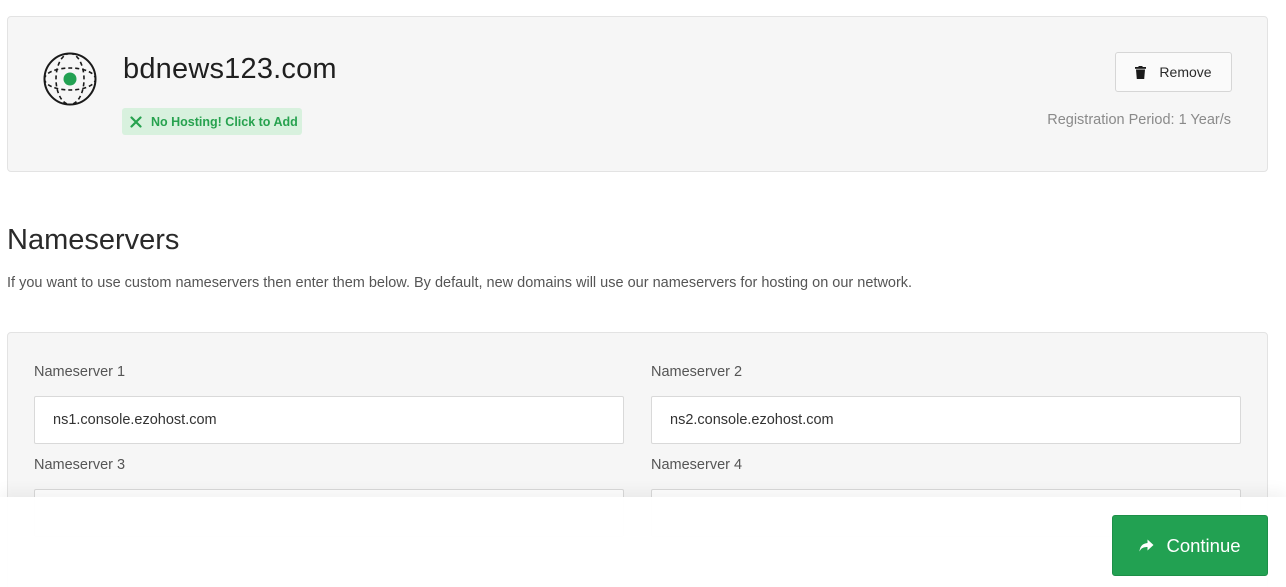  What do you see at coordinates (80, 465) in the screenshot?
I see `nameserver-3-label: Nameserver 3` at bounding box center [80, 465].